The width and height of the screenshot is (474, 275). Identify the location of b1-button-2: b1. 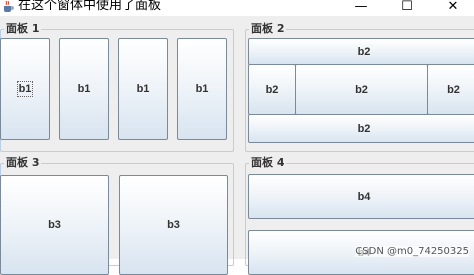
(84, 89).